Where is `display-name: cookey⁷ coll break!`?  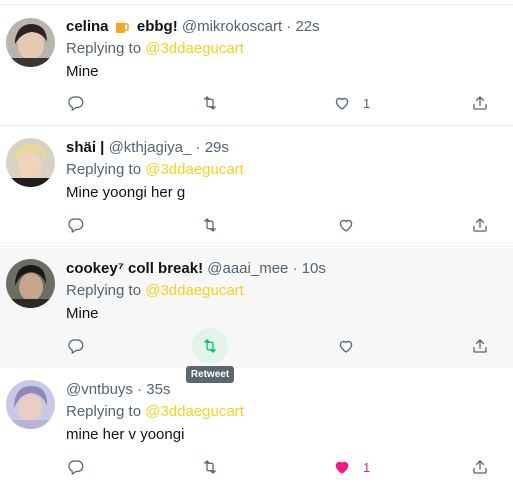 display-name: cookey⁷ coll break! is located at coordinates (134, 268).